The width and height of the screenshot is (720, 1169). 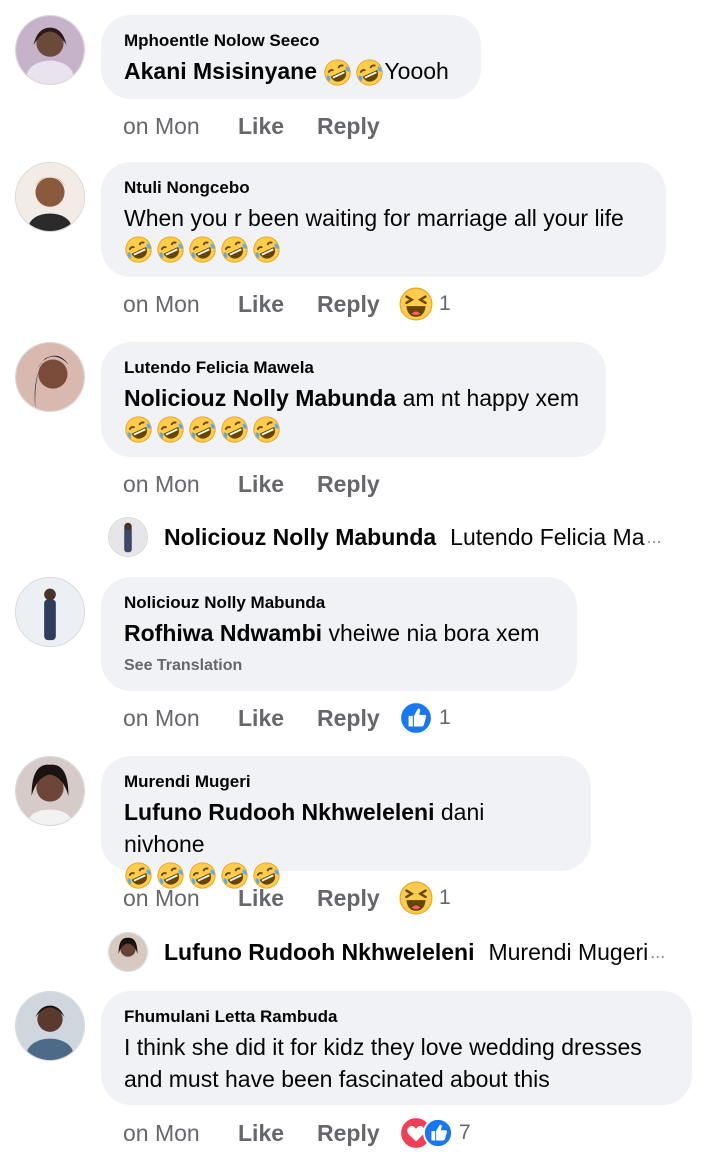 I want to click on comment-text: Rofhiwa Ndwambi vheiwe nia bora xem, so click(x=338, y=633).